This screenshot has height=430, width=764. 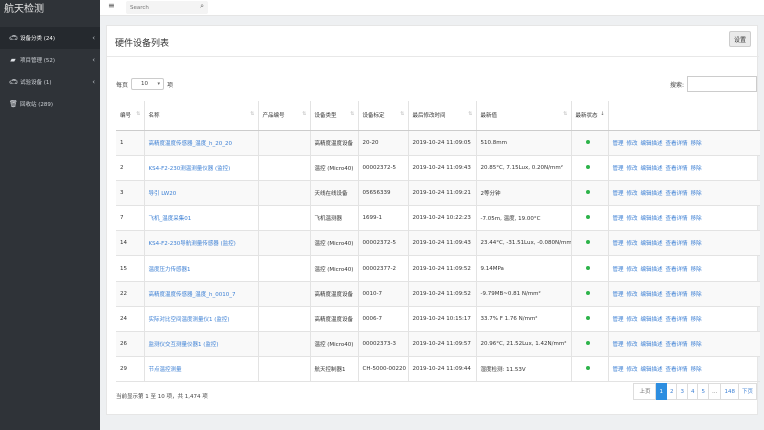 What do you see at coordinates (200, 193) in the screenshot?
I see `cell-name: 导引 LW20` at bounding box center [200, 193].